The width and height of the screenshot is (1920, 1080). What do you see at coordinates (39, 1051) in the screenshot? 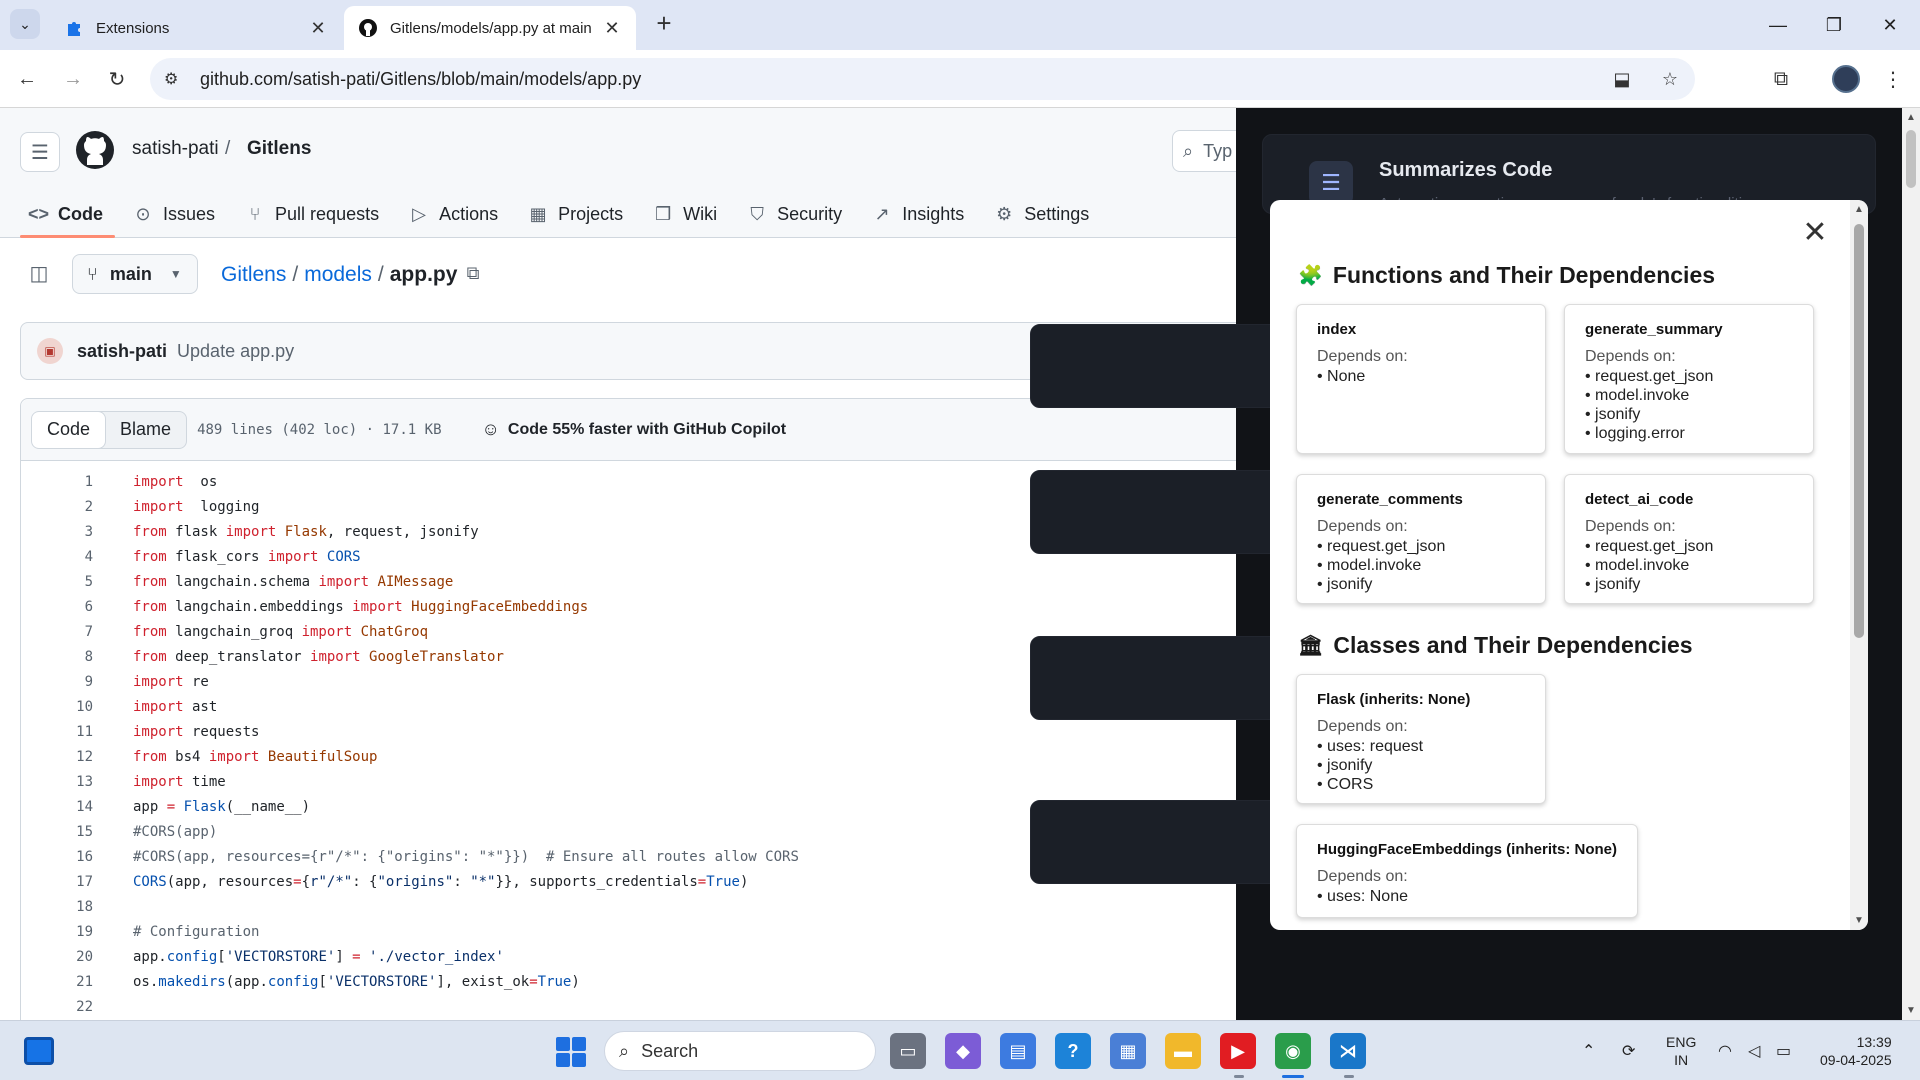
I see `widgets-icon` at bounding box center [39, 1051].